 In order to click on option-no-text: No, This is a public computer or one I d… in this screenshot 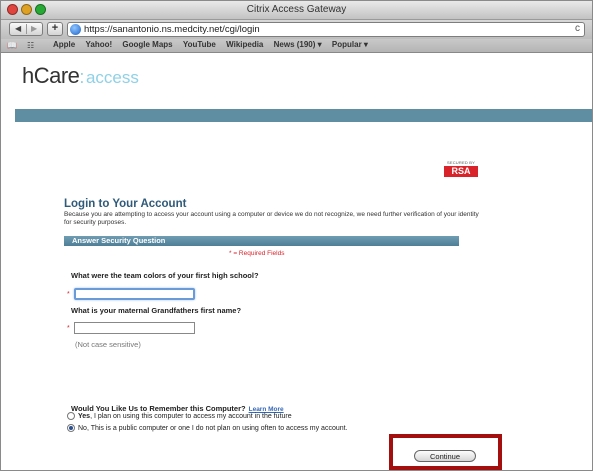, I will do `click(213, 428)`.